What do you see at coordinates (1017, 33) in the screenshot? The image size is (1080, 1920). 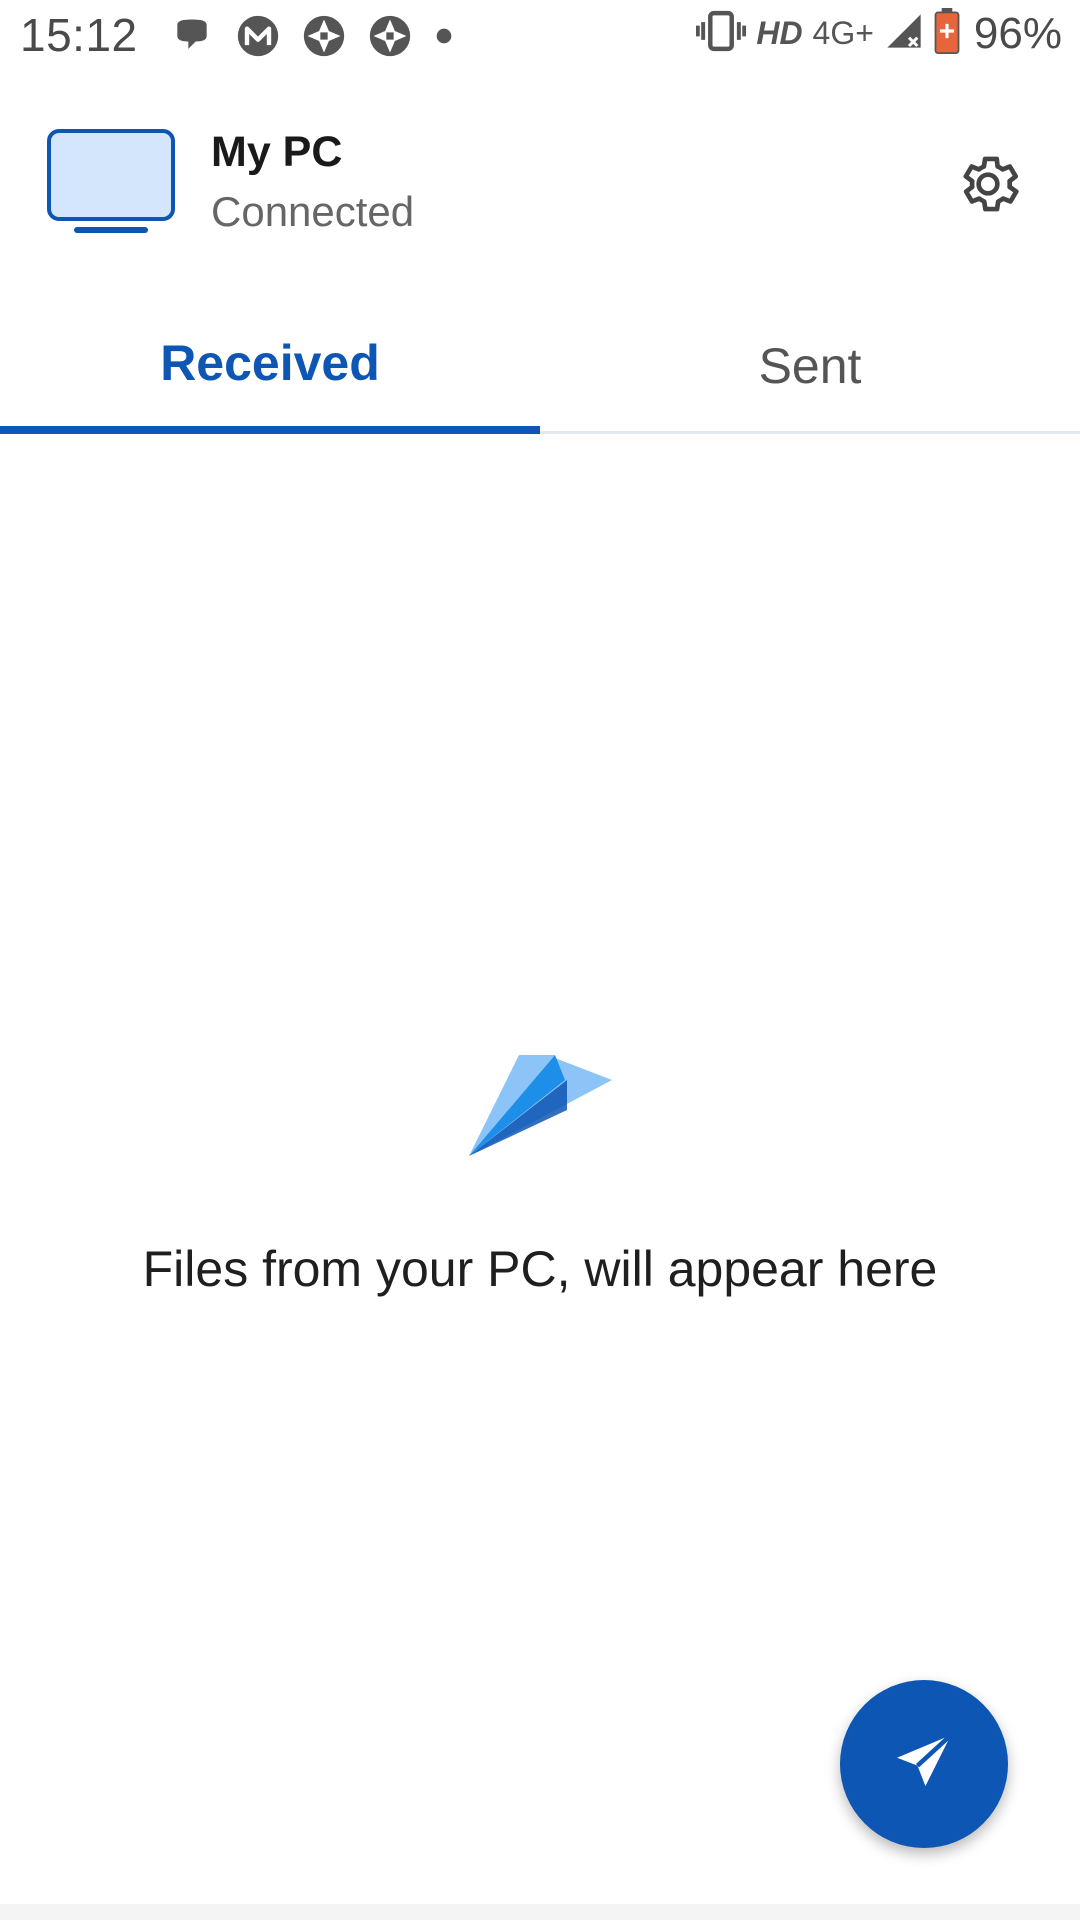 I see `battery-percent: 96%` at bounding box center [1017, 33].